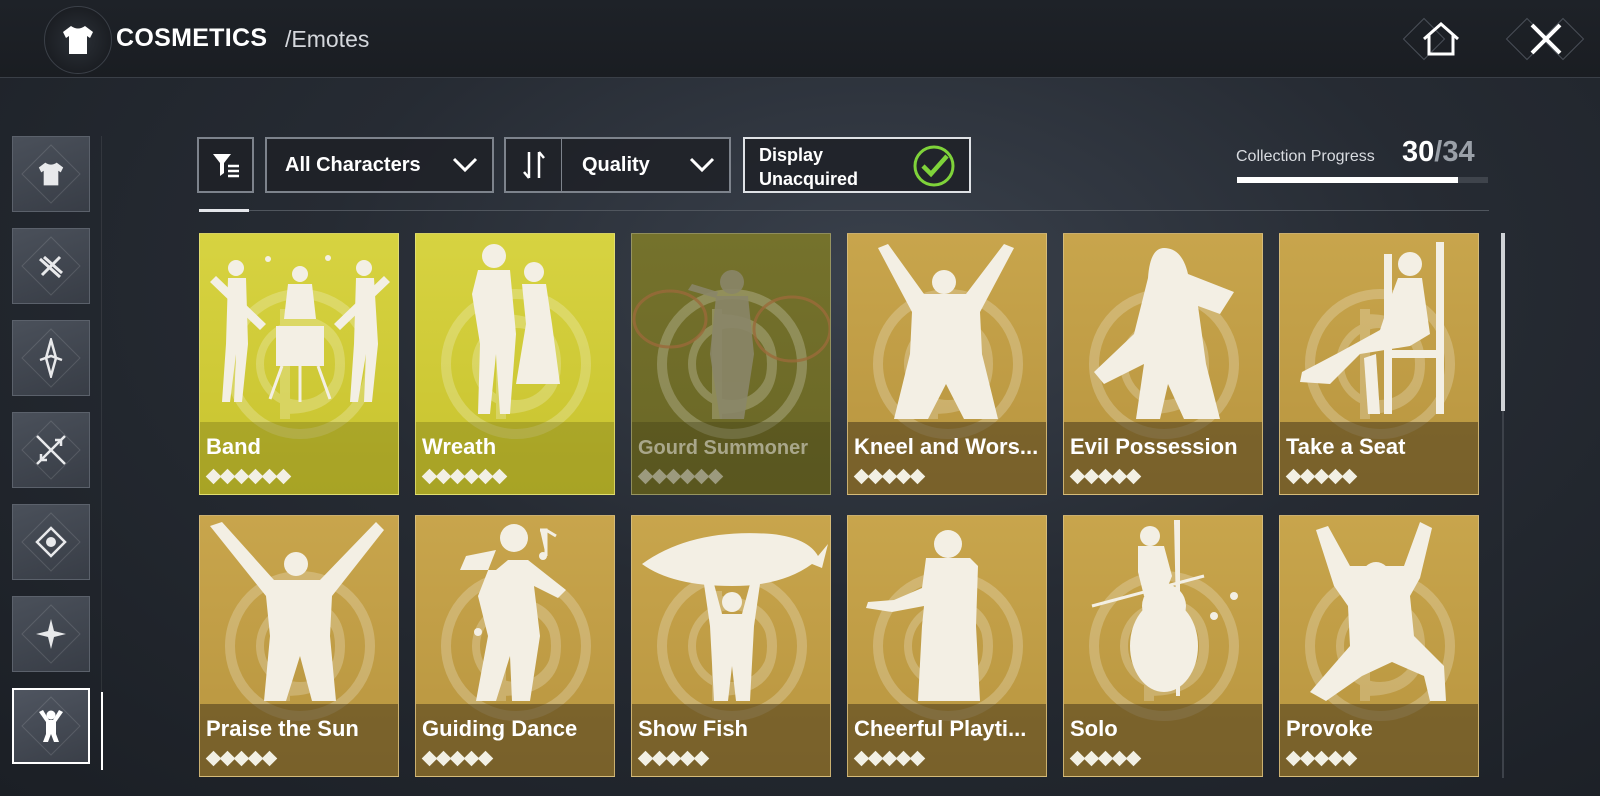 The width and height of the screenshot is (1600, 796). I want to click on emote-card: Guiding Dance, so click(515, 646).